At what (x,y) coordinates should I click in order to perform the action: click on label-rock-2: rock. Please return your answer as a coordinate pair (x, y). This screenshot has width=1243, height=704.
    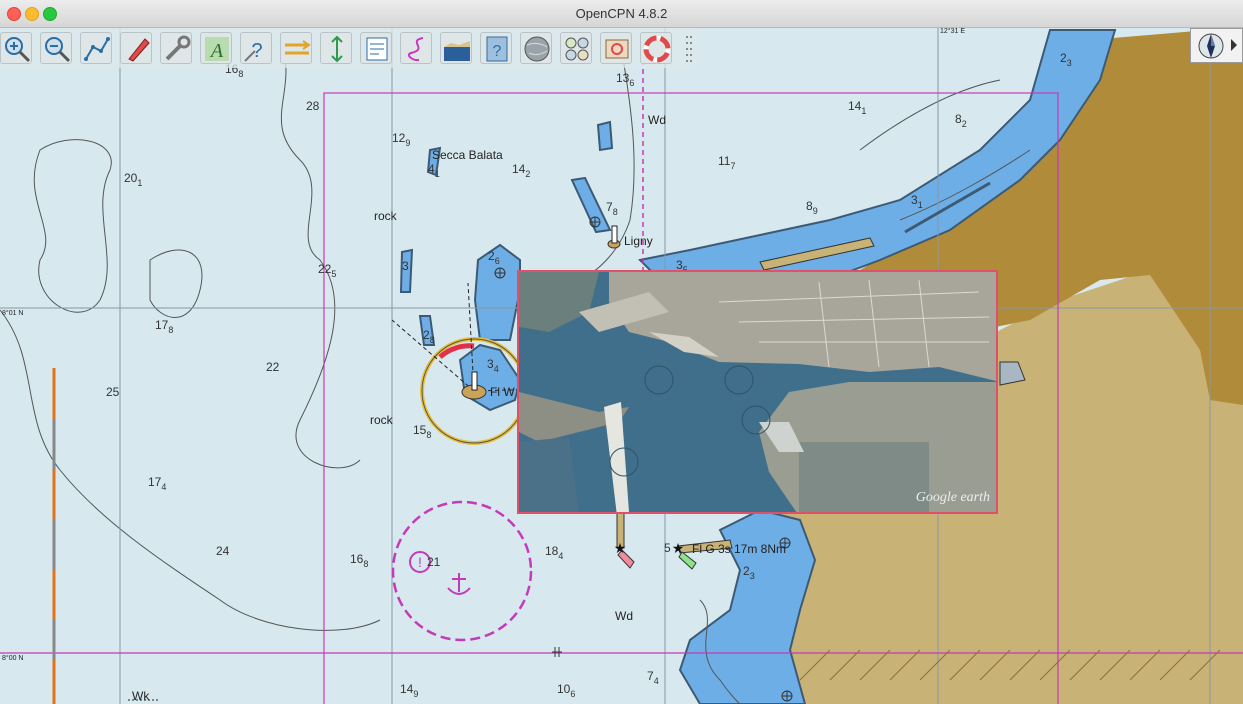
    Looking at the image, I should click on (382, 420).